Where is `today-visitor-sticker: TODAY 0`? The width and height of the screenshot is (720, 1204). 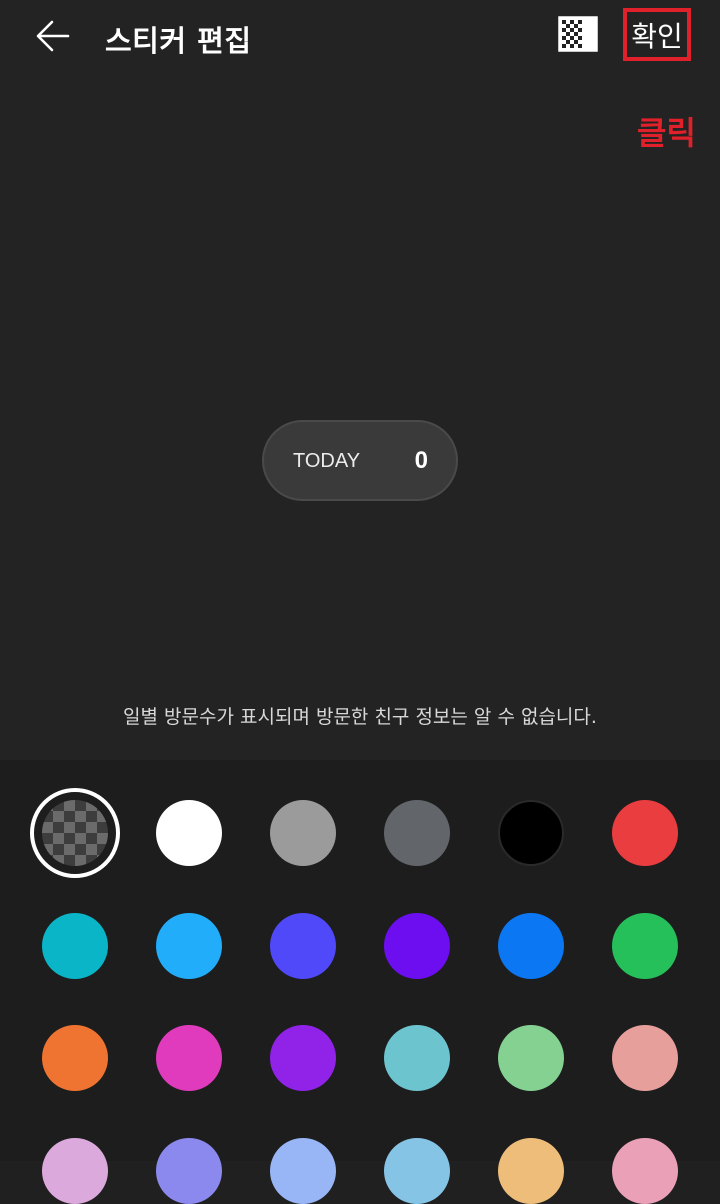
today-visitor-sticker: TODAY 0 is located at coordinates (360, 460).